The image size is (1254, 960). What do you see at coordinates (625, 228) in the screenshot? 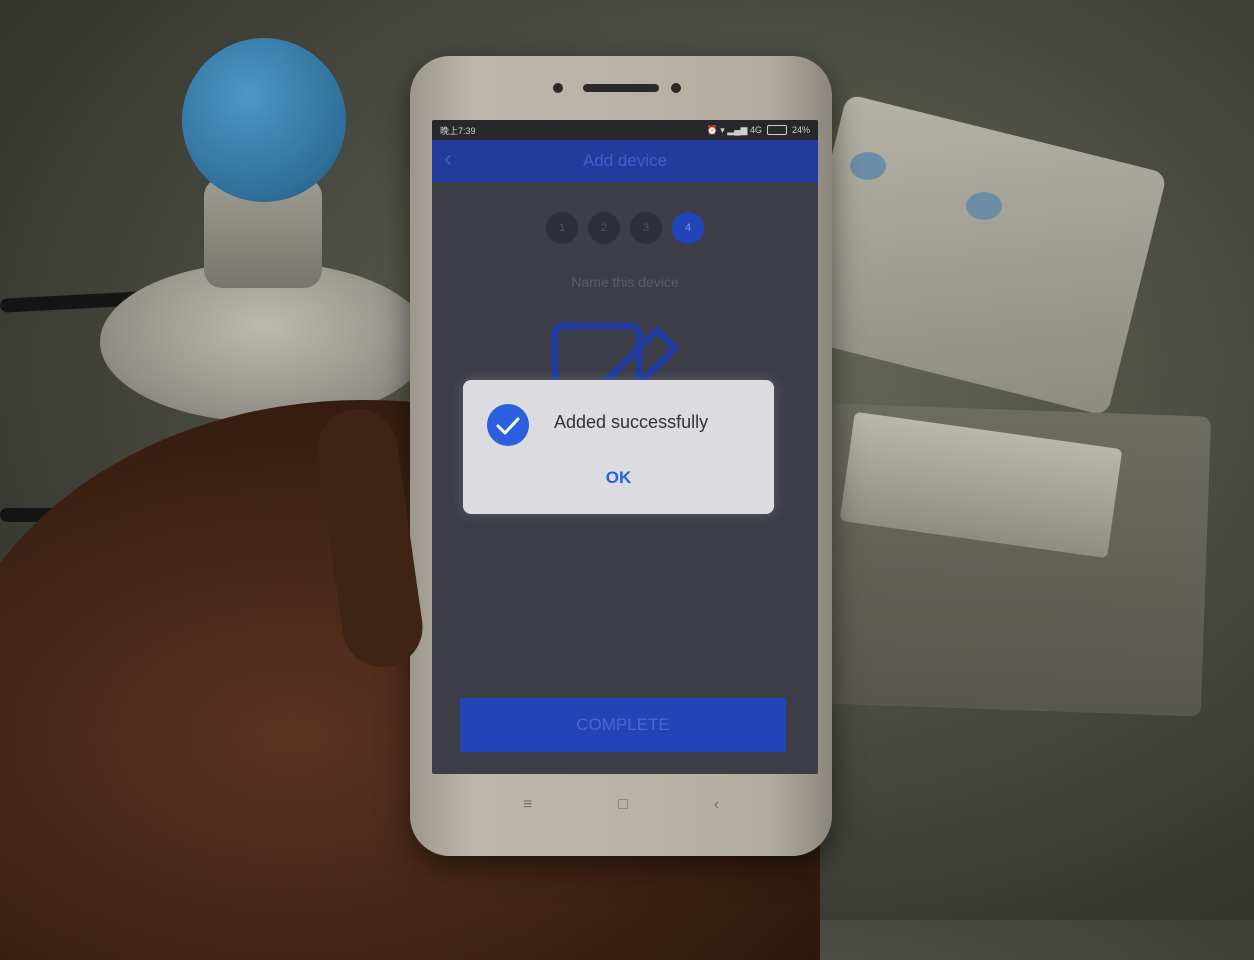
I see `step-indicator: 1 2 3 4` at bounding box center [625, 228].